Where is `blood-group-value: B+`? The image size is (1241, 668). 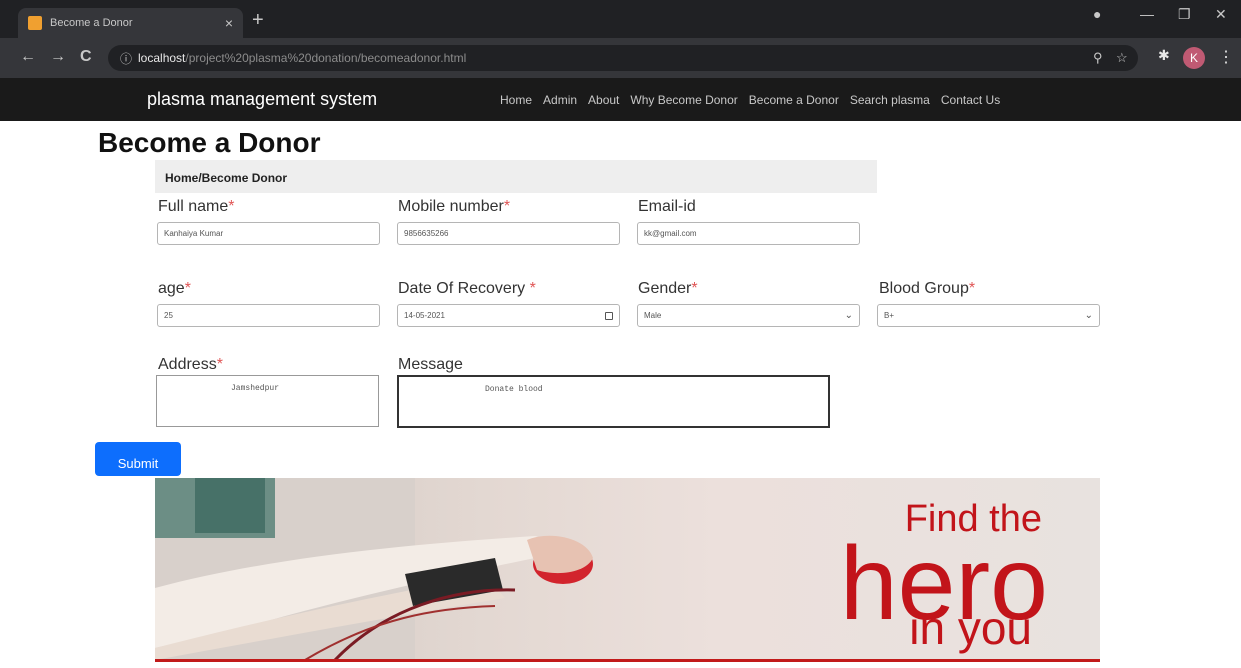
blood-group-value: B+ is located at coordinates (889, 315).